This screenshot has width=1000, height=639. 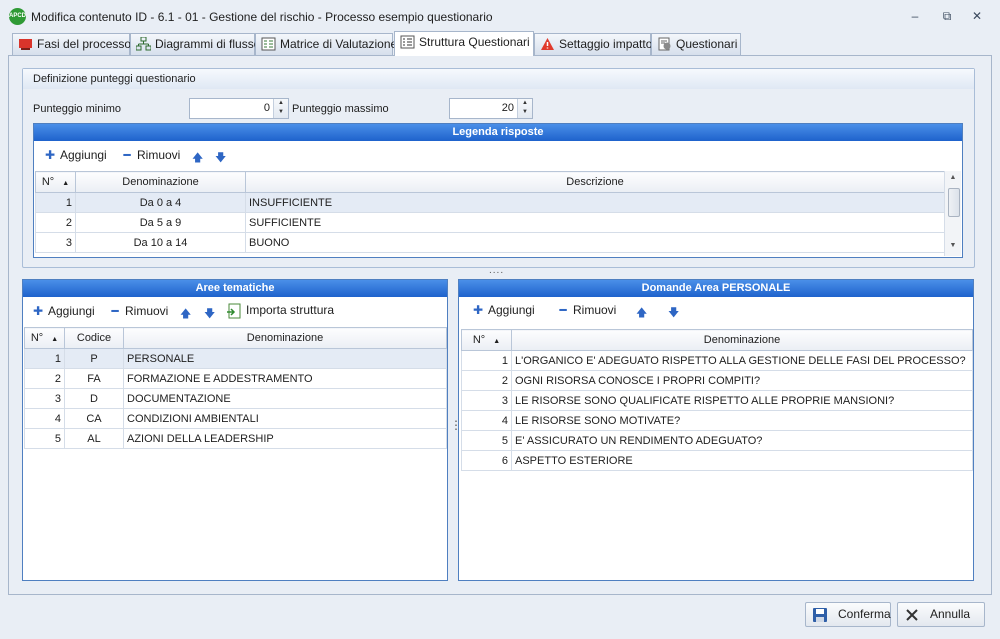 I want to click on save-icon, so click(x=820, y=615).